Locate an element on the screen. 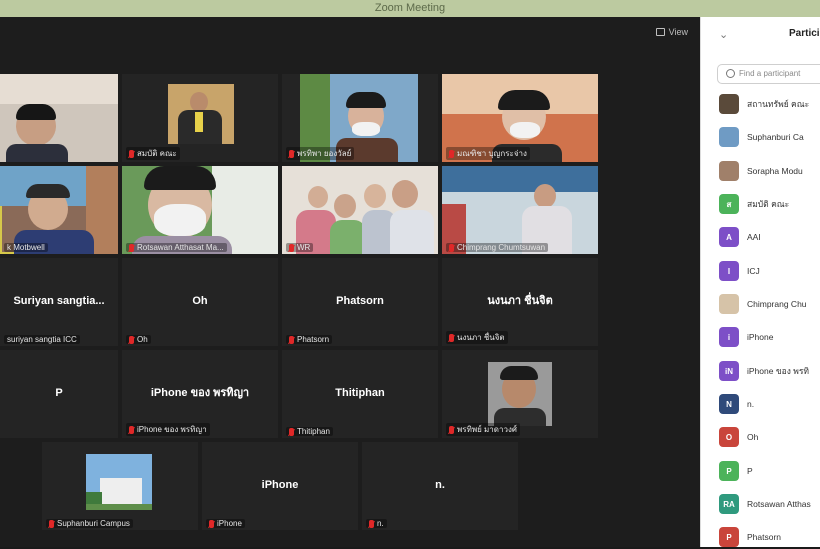 This screenshot has width=820, height=549. video-tile-camera-off: Oh Oh is located at coordinates (200, 302).